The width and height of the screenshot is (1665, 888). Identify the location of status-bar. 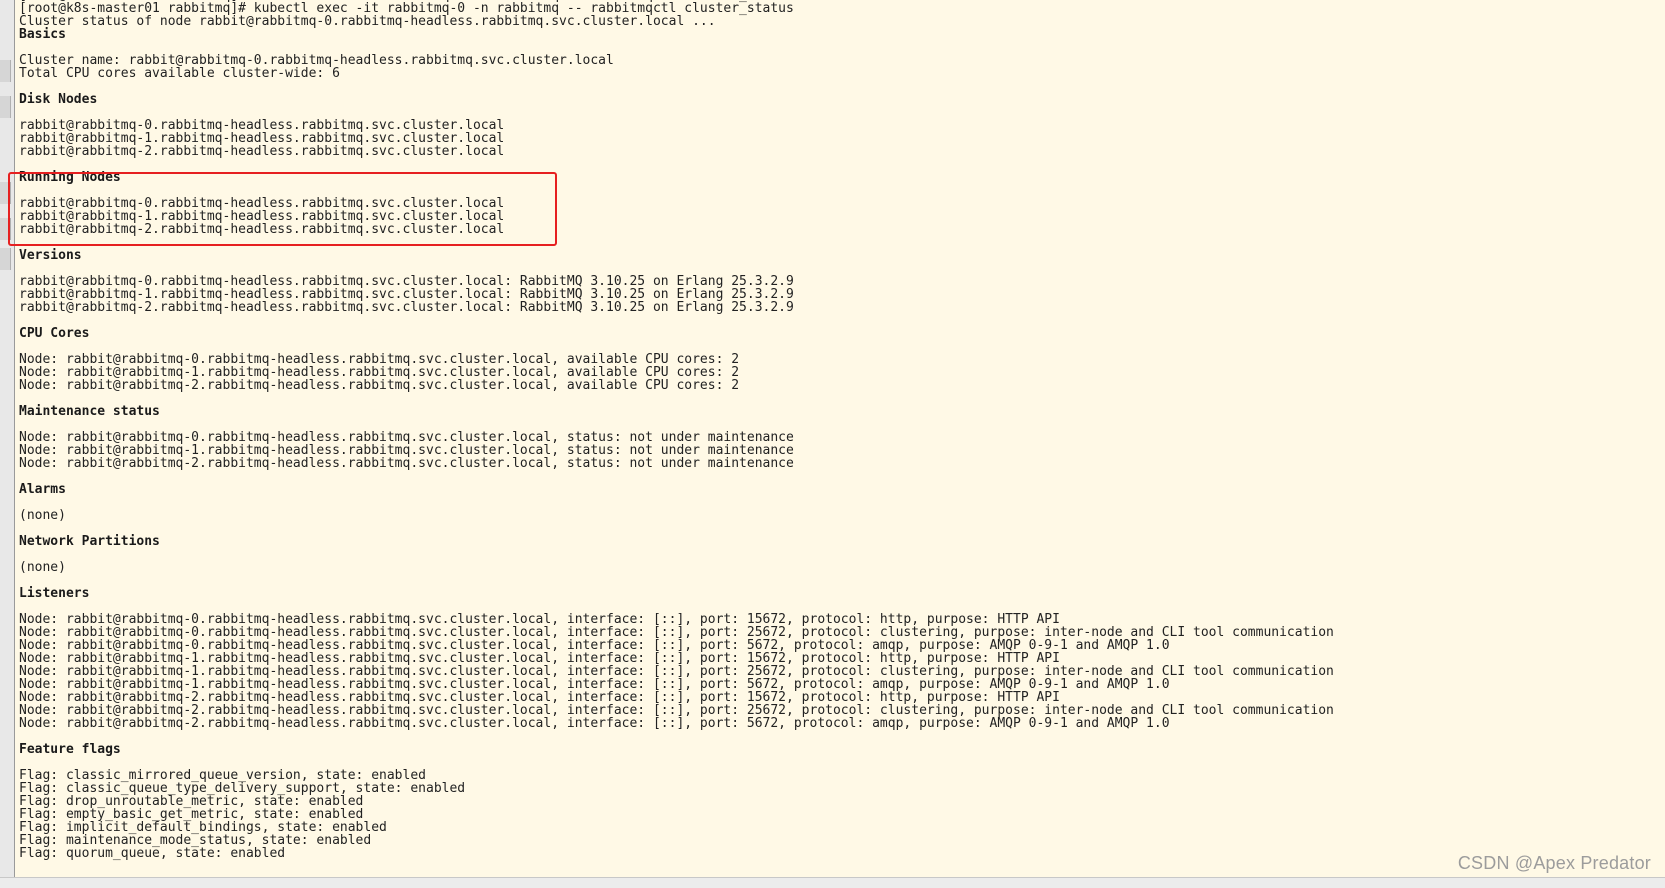
(832, 882).